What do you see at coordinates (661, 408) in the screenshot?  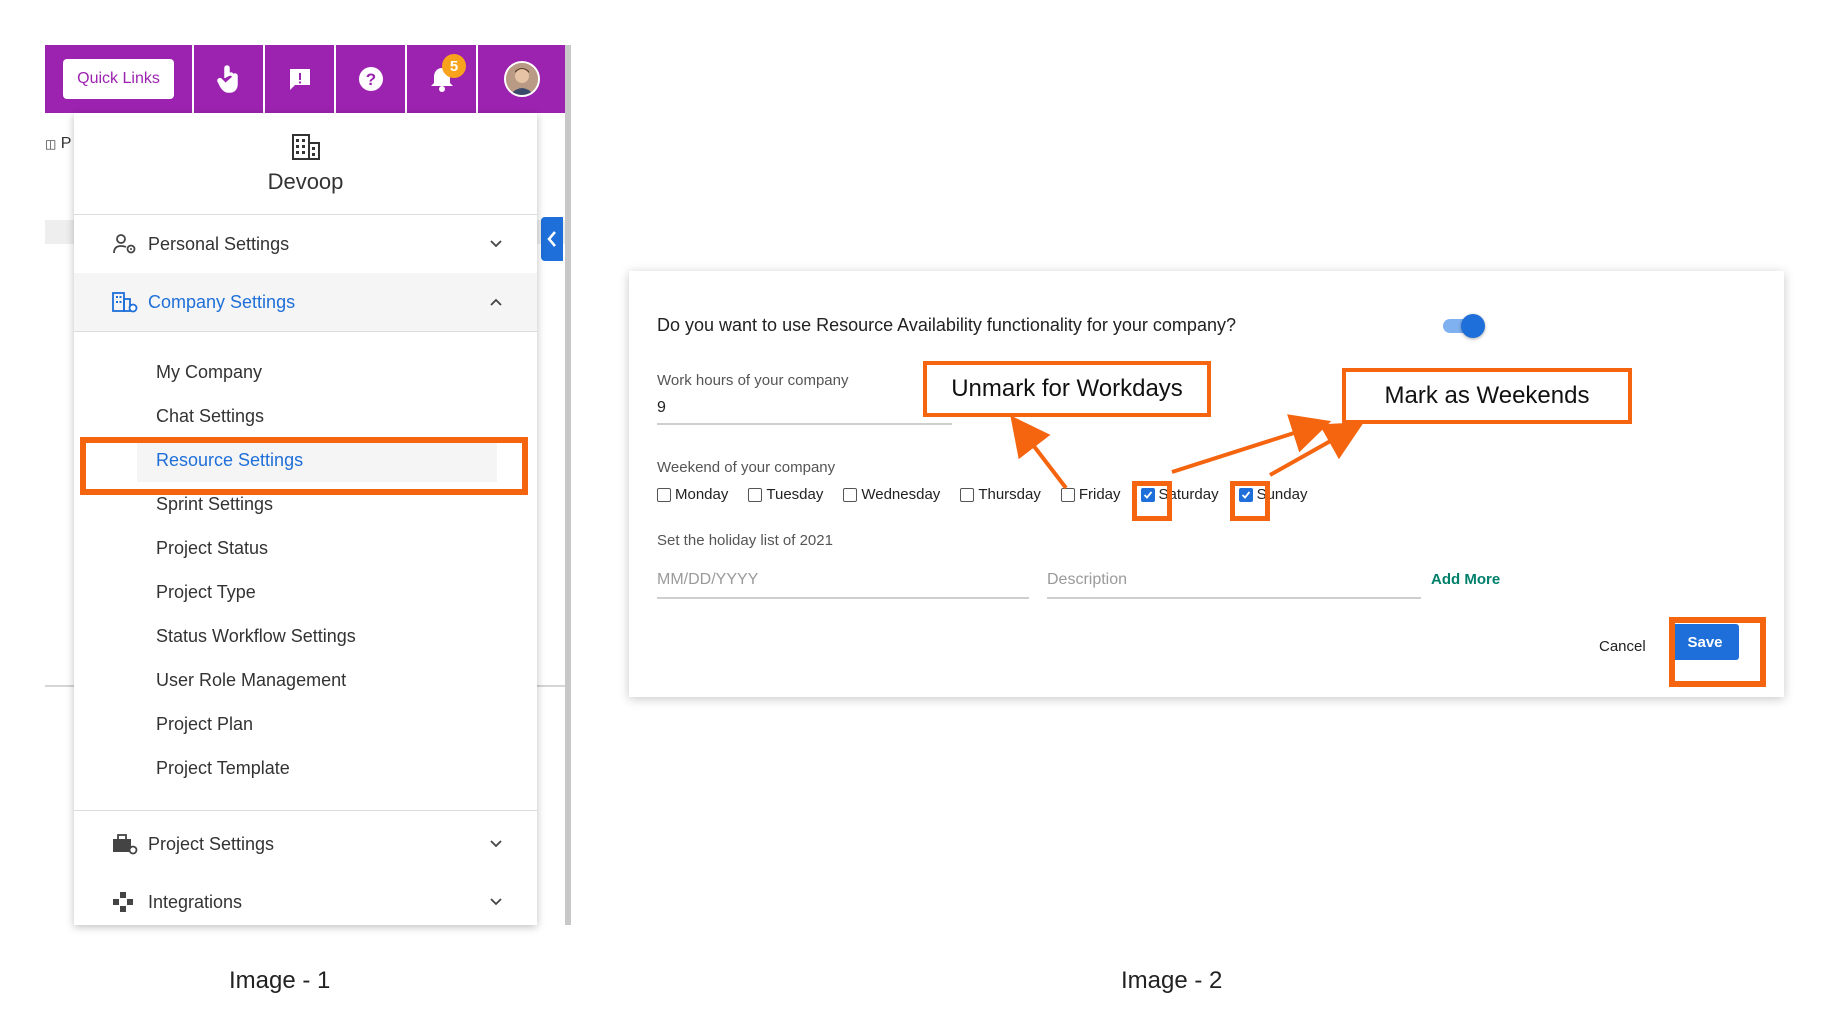 I see `work-hours-input: 9` at bounding box center [661, 408].